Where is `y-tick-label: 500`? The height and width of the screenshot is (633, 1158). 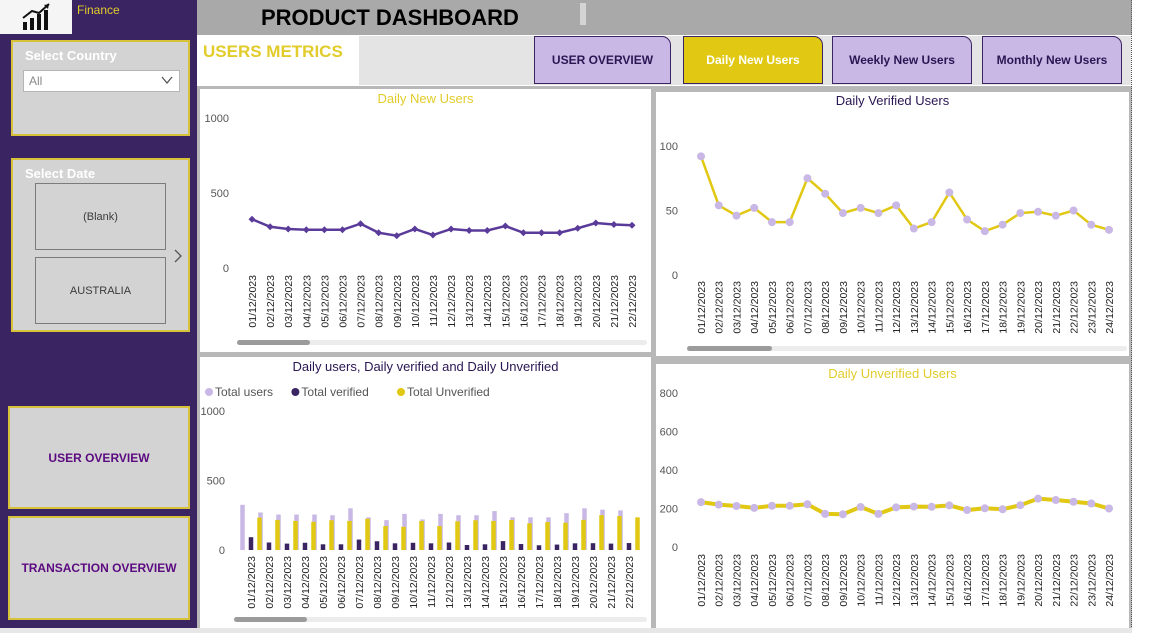
y-tick-label: 500 is located at coordinates (216, 482).